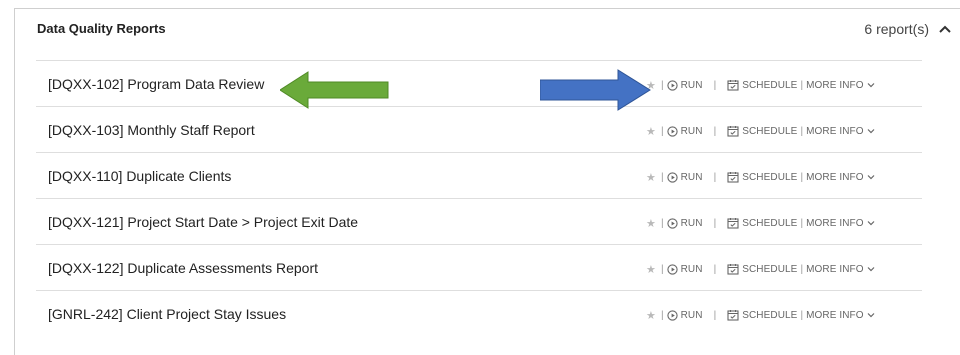 The width and height of the screenshot is (960, 355). I want to click on report-title: [DQXX-110] Duplicate Clients, so click(139, 176).